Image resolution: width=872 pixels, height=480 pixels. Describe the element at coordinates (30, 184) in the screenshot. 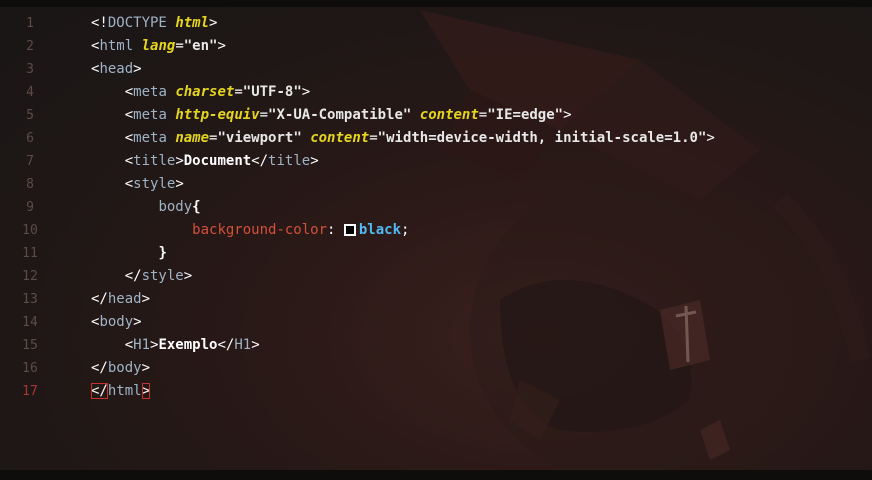

I see `line-number: 8` at that location.